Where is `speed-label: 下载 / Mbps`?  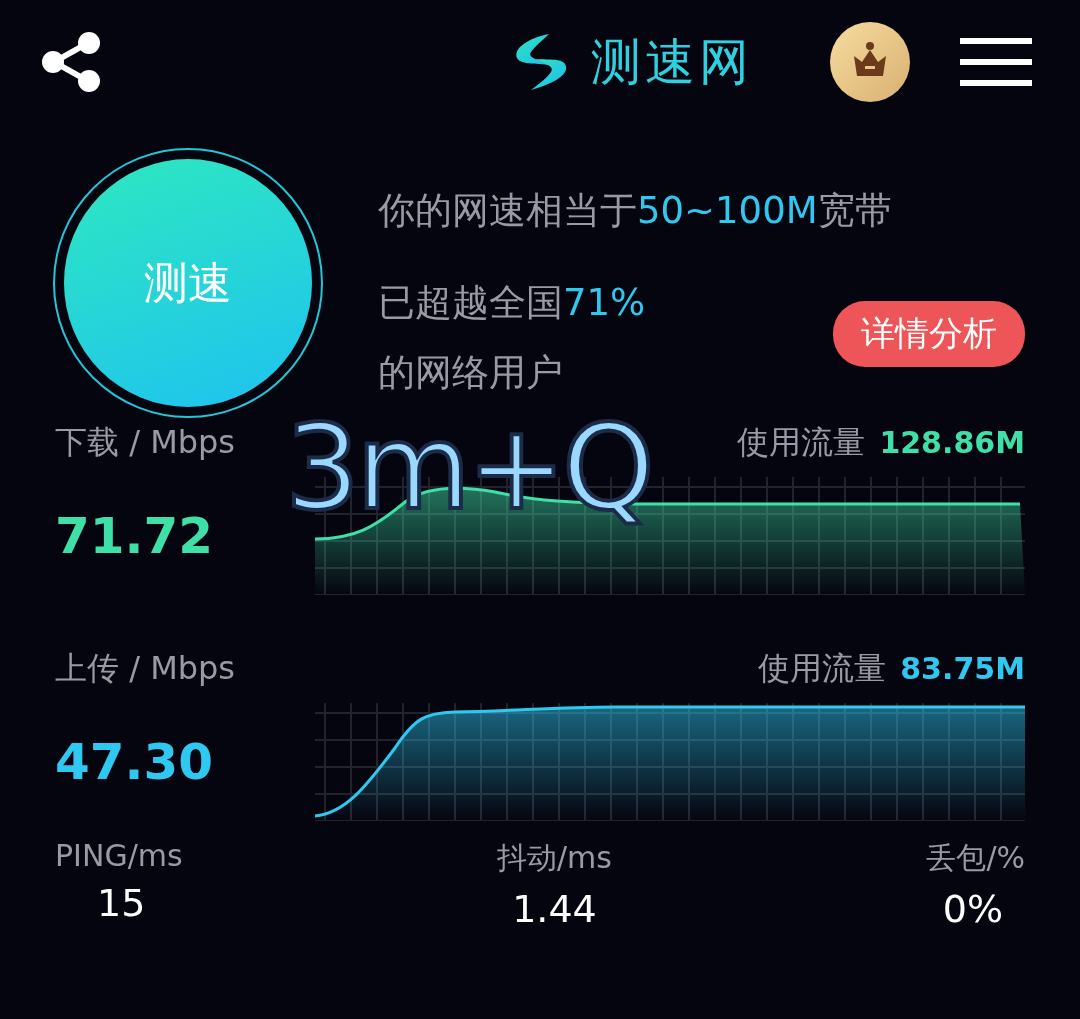 speed-label: 下载 / Mbps is located at coordinates (145, 442).